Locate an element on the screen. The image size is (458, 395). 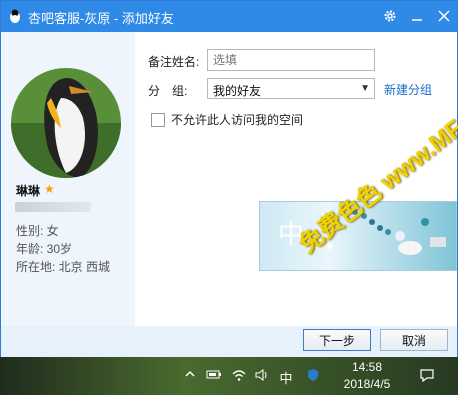
shield-icon is located at coordinates (313, 376).